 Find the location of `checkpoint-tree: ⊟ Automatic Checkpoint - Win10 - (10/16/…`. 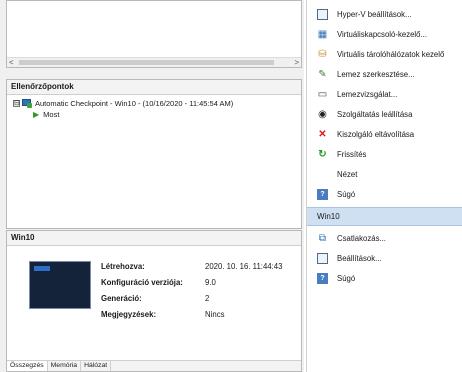

checkpoint-tree: ⊟ Automatic Checkpoint - Win10 - (10/16/… is located at coordinates (154, 107).